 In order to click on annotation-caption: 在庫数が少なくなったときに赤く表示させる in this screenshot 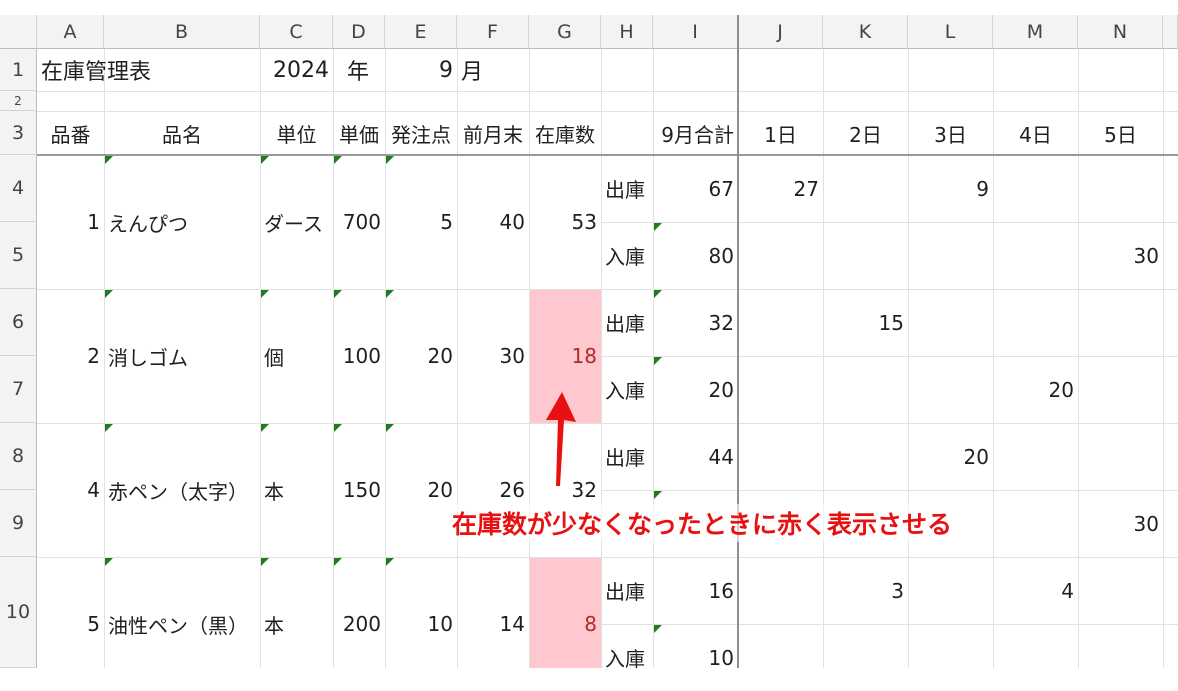, I will do `click(702, 523)`.